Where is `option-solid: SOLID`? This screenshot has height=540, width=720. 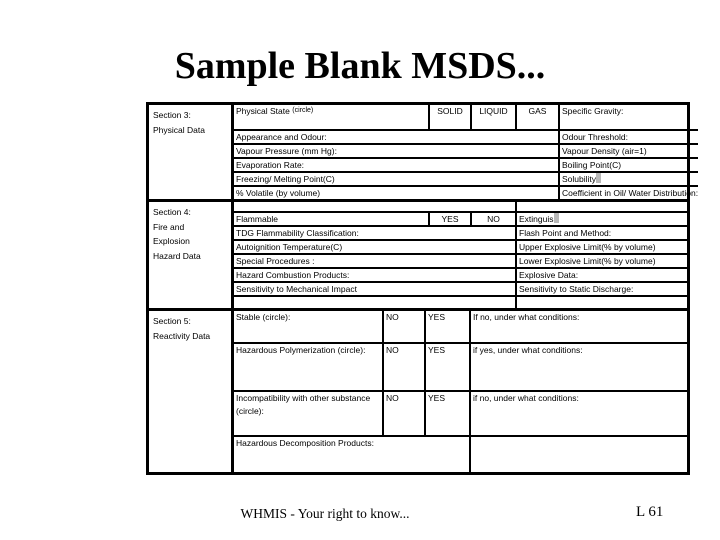 option-solid: SOLID is located at coordinates (449, 117).